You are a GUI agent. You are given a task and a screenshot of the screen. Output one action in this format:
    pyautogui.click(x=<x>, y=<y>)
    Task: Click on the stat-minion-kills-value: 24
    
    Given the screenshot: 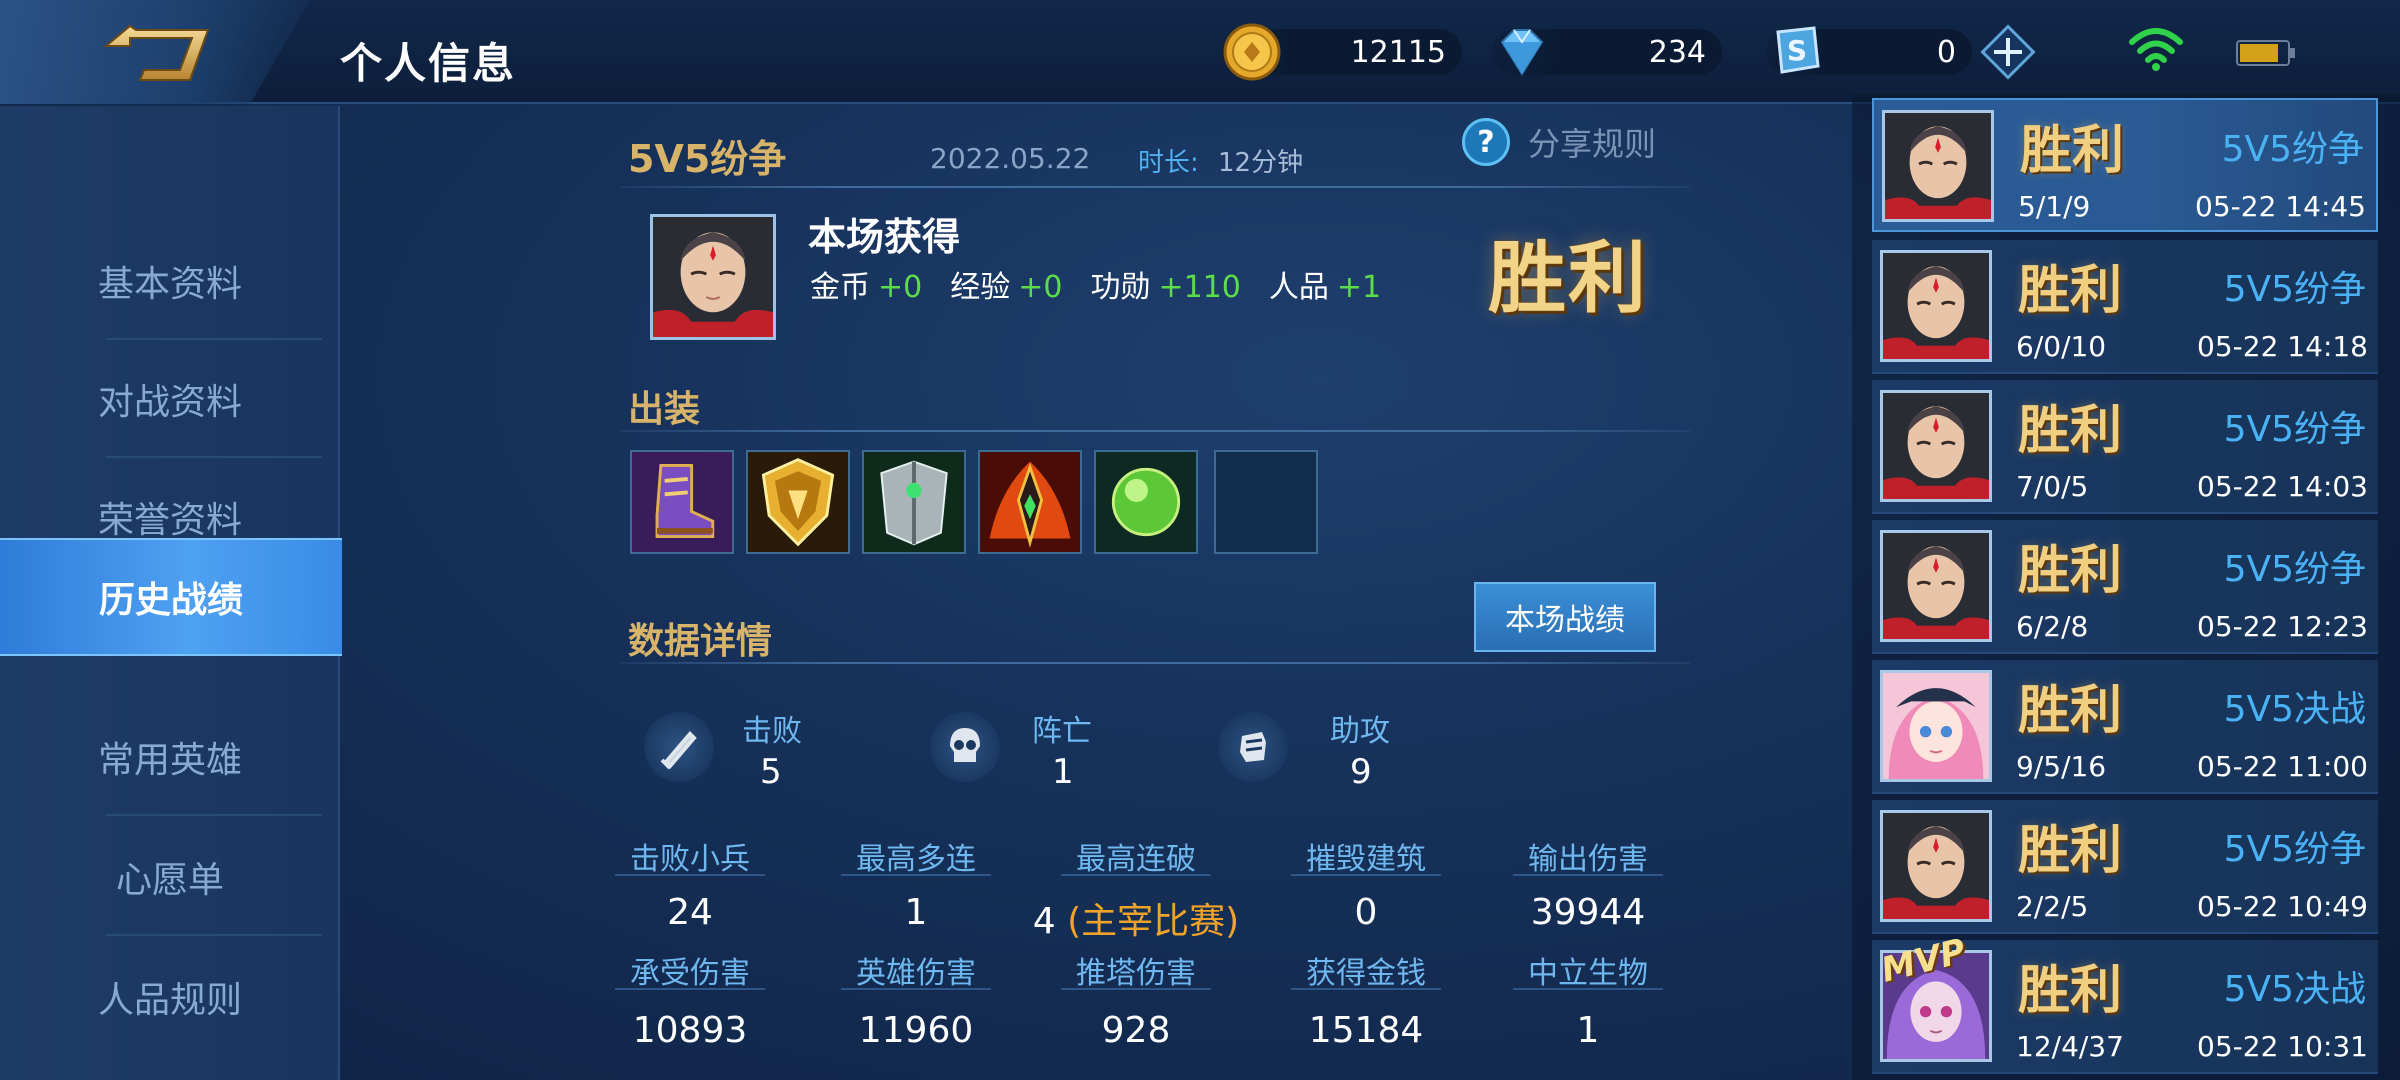 What is the action you would take?
    pyautogui.click(x=690, y=912)
    